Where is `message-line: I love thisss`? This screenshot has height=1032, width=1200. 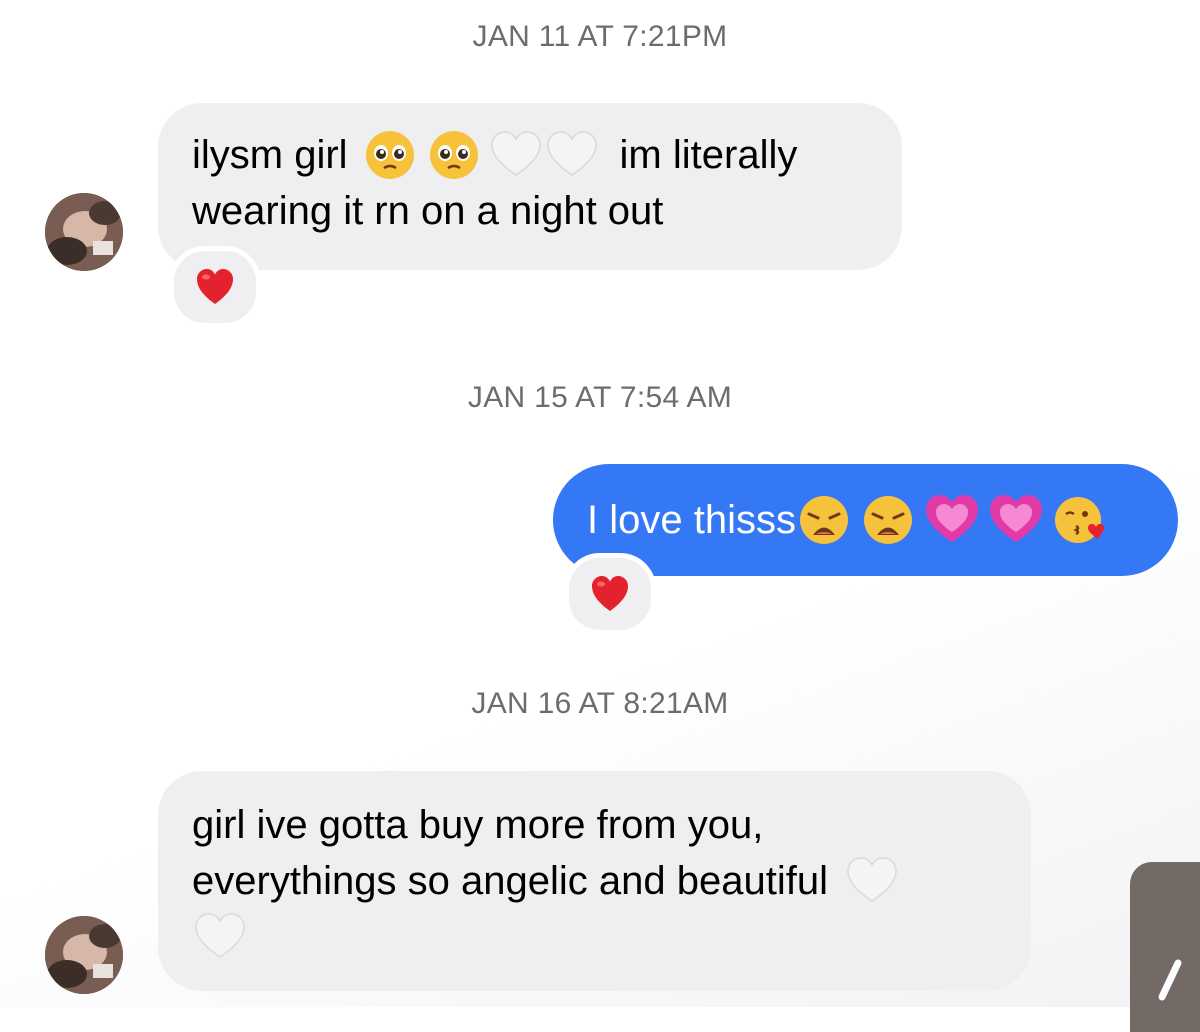
message-line: I love thisss is located at coordinates (865, 520).